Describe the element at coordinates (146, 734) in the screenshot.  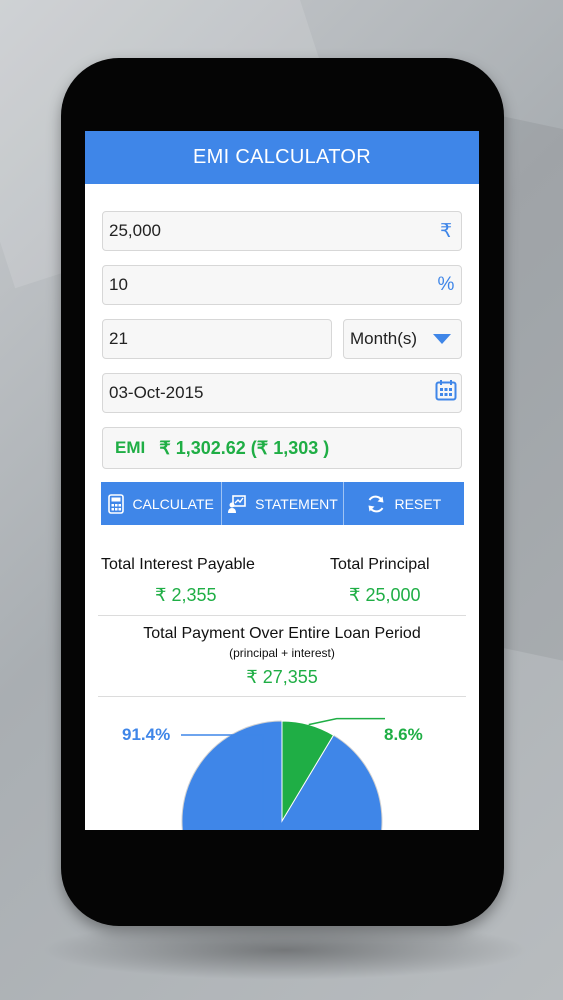
I see `pie-label-principal: 91.4%` at that location.